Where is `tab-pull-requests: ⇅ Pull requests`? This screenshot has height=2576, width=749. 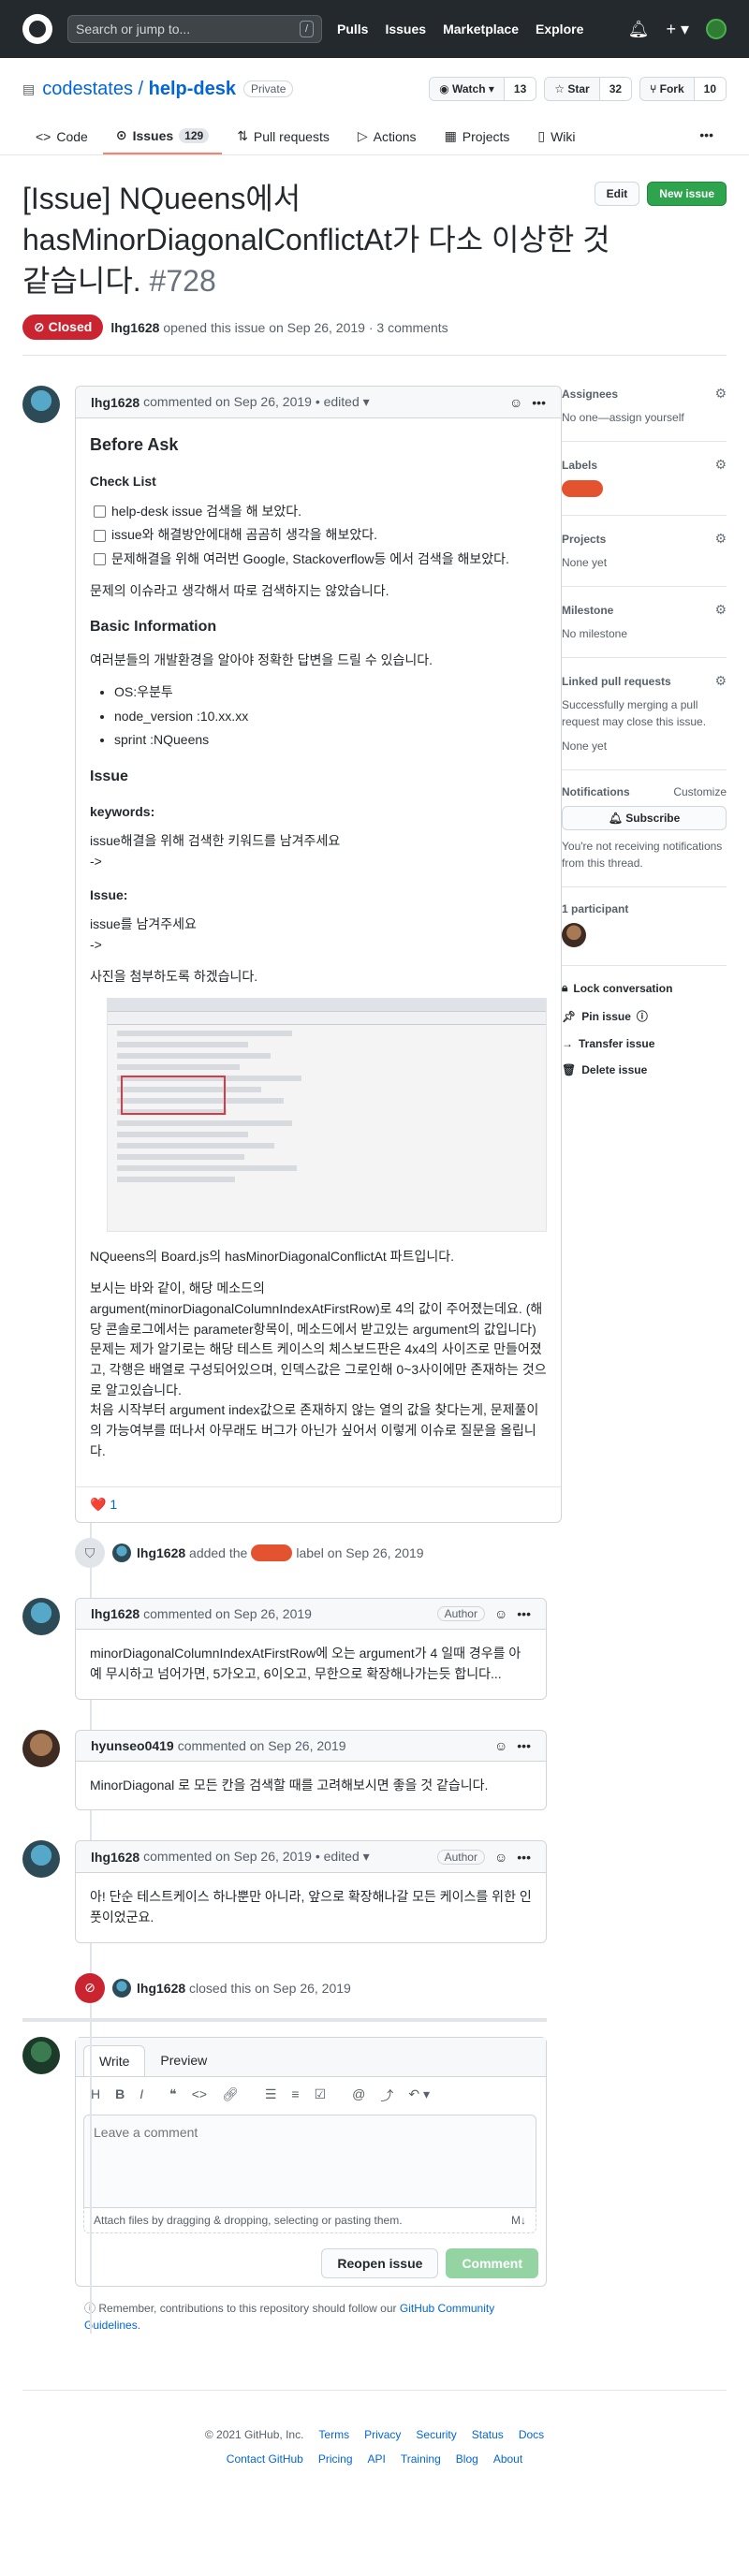 tab-pull-requests: ⇅ Pull requests is located at coordinates (283, 136).